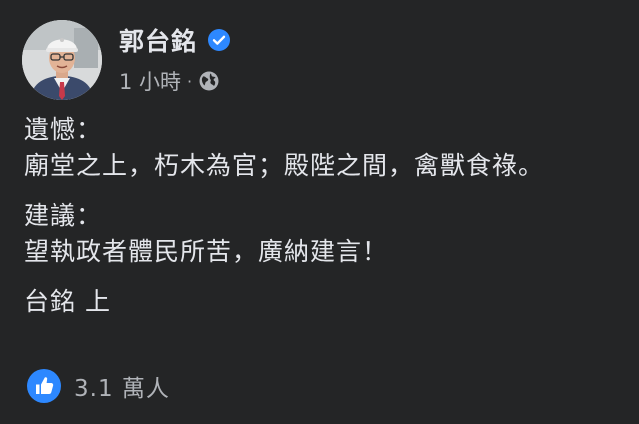  I want to click on post-line: 廟堂之上，朽木為官；殿陛之間，禽獸食祿。, so click(284, 165).